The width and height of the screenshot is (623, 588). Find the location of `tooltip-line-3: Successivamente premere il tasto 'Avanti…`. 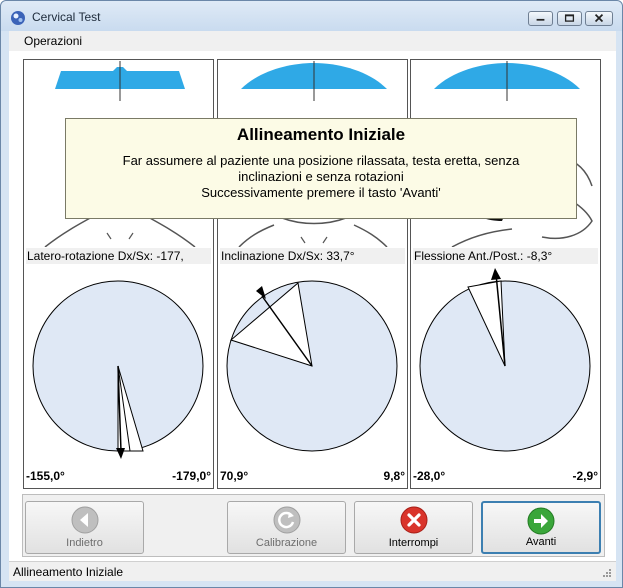

tooltip-line-3: Successivamente premere il tasto 'Avanti… is located at coordinates (321, 192).